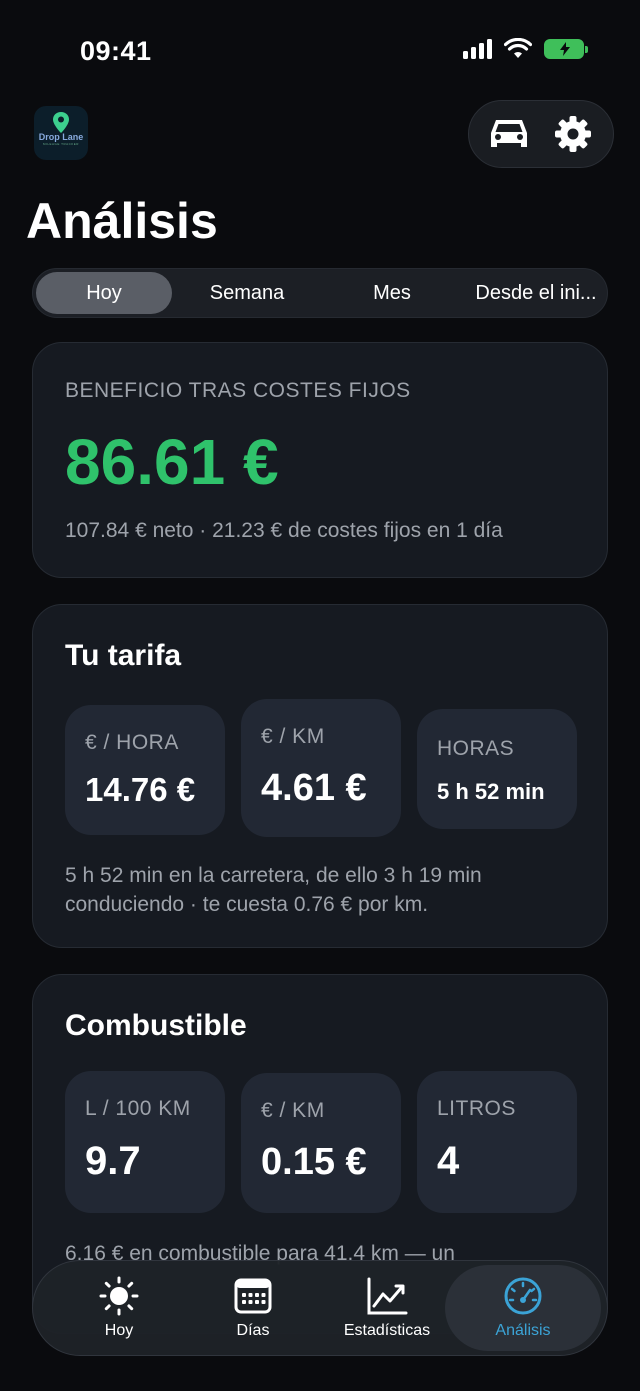 The image size is (640, 1391). Describe the element at coordinates (122, 221) in the screenshot. I see `page-title: Análisis` at that location.